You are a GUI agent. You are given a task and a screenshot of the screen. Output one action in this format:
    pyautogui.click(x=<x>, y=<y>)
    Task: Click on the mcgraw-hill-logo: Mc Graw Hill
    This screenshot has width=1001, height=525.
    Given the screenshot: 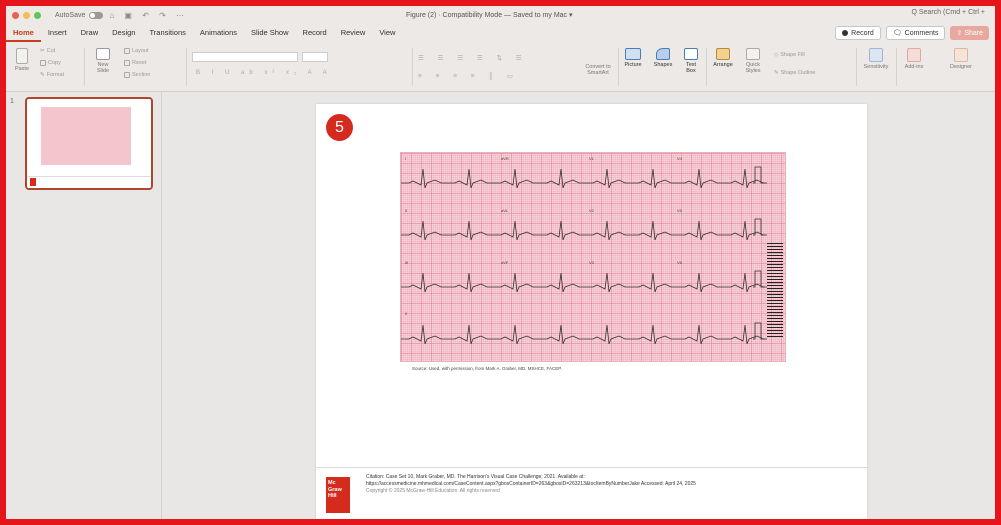 What is the action you would take?
    pyautogui.click(x=338, y=495)
    